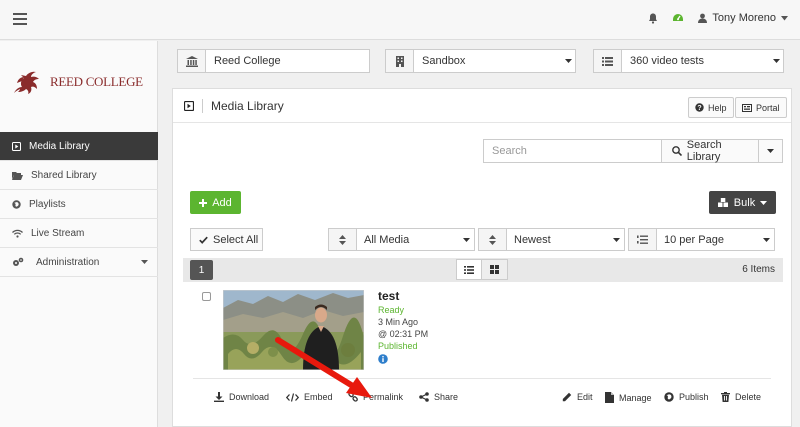 This screenshot has height=427, width=800. I want to click on info-icon, so click(403, 359).